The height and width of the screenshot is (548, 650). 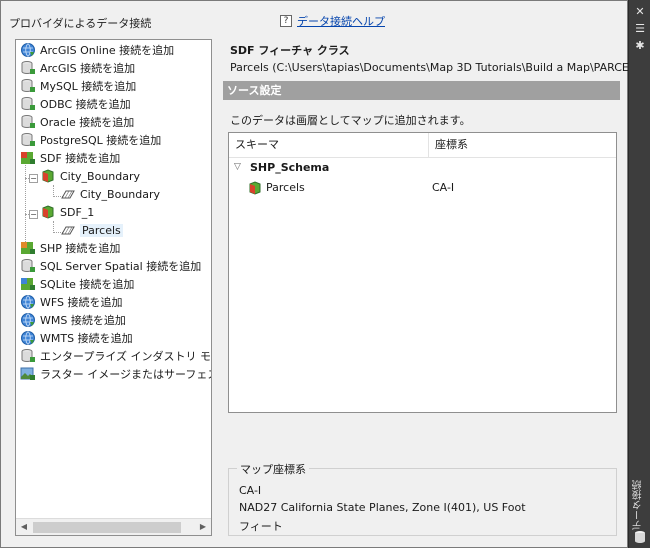 I want to click on tree-item-label: SDF 接続を追加, so click(x=80, y=158).